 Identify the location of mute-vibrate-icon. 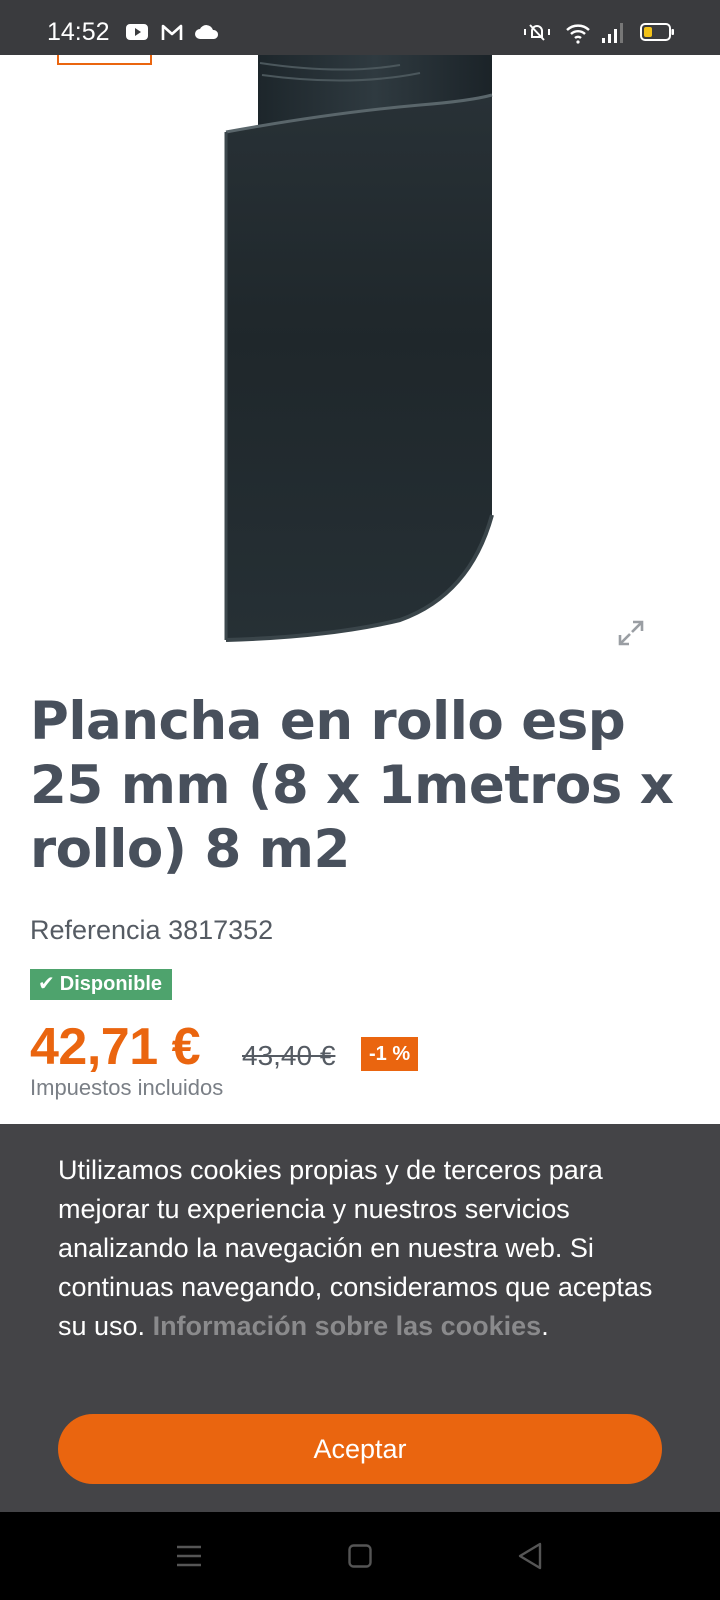
(537, 32).